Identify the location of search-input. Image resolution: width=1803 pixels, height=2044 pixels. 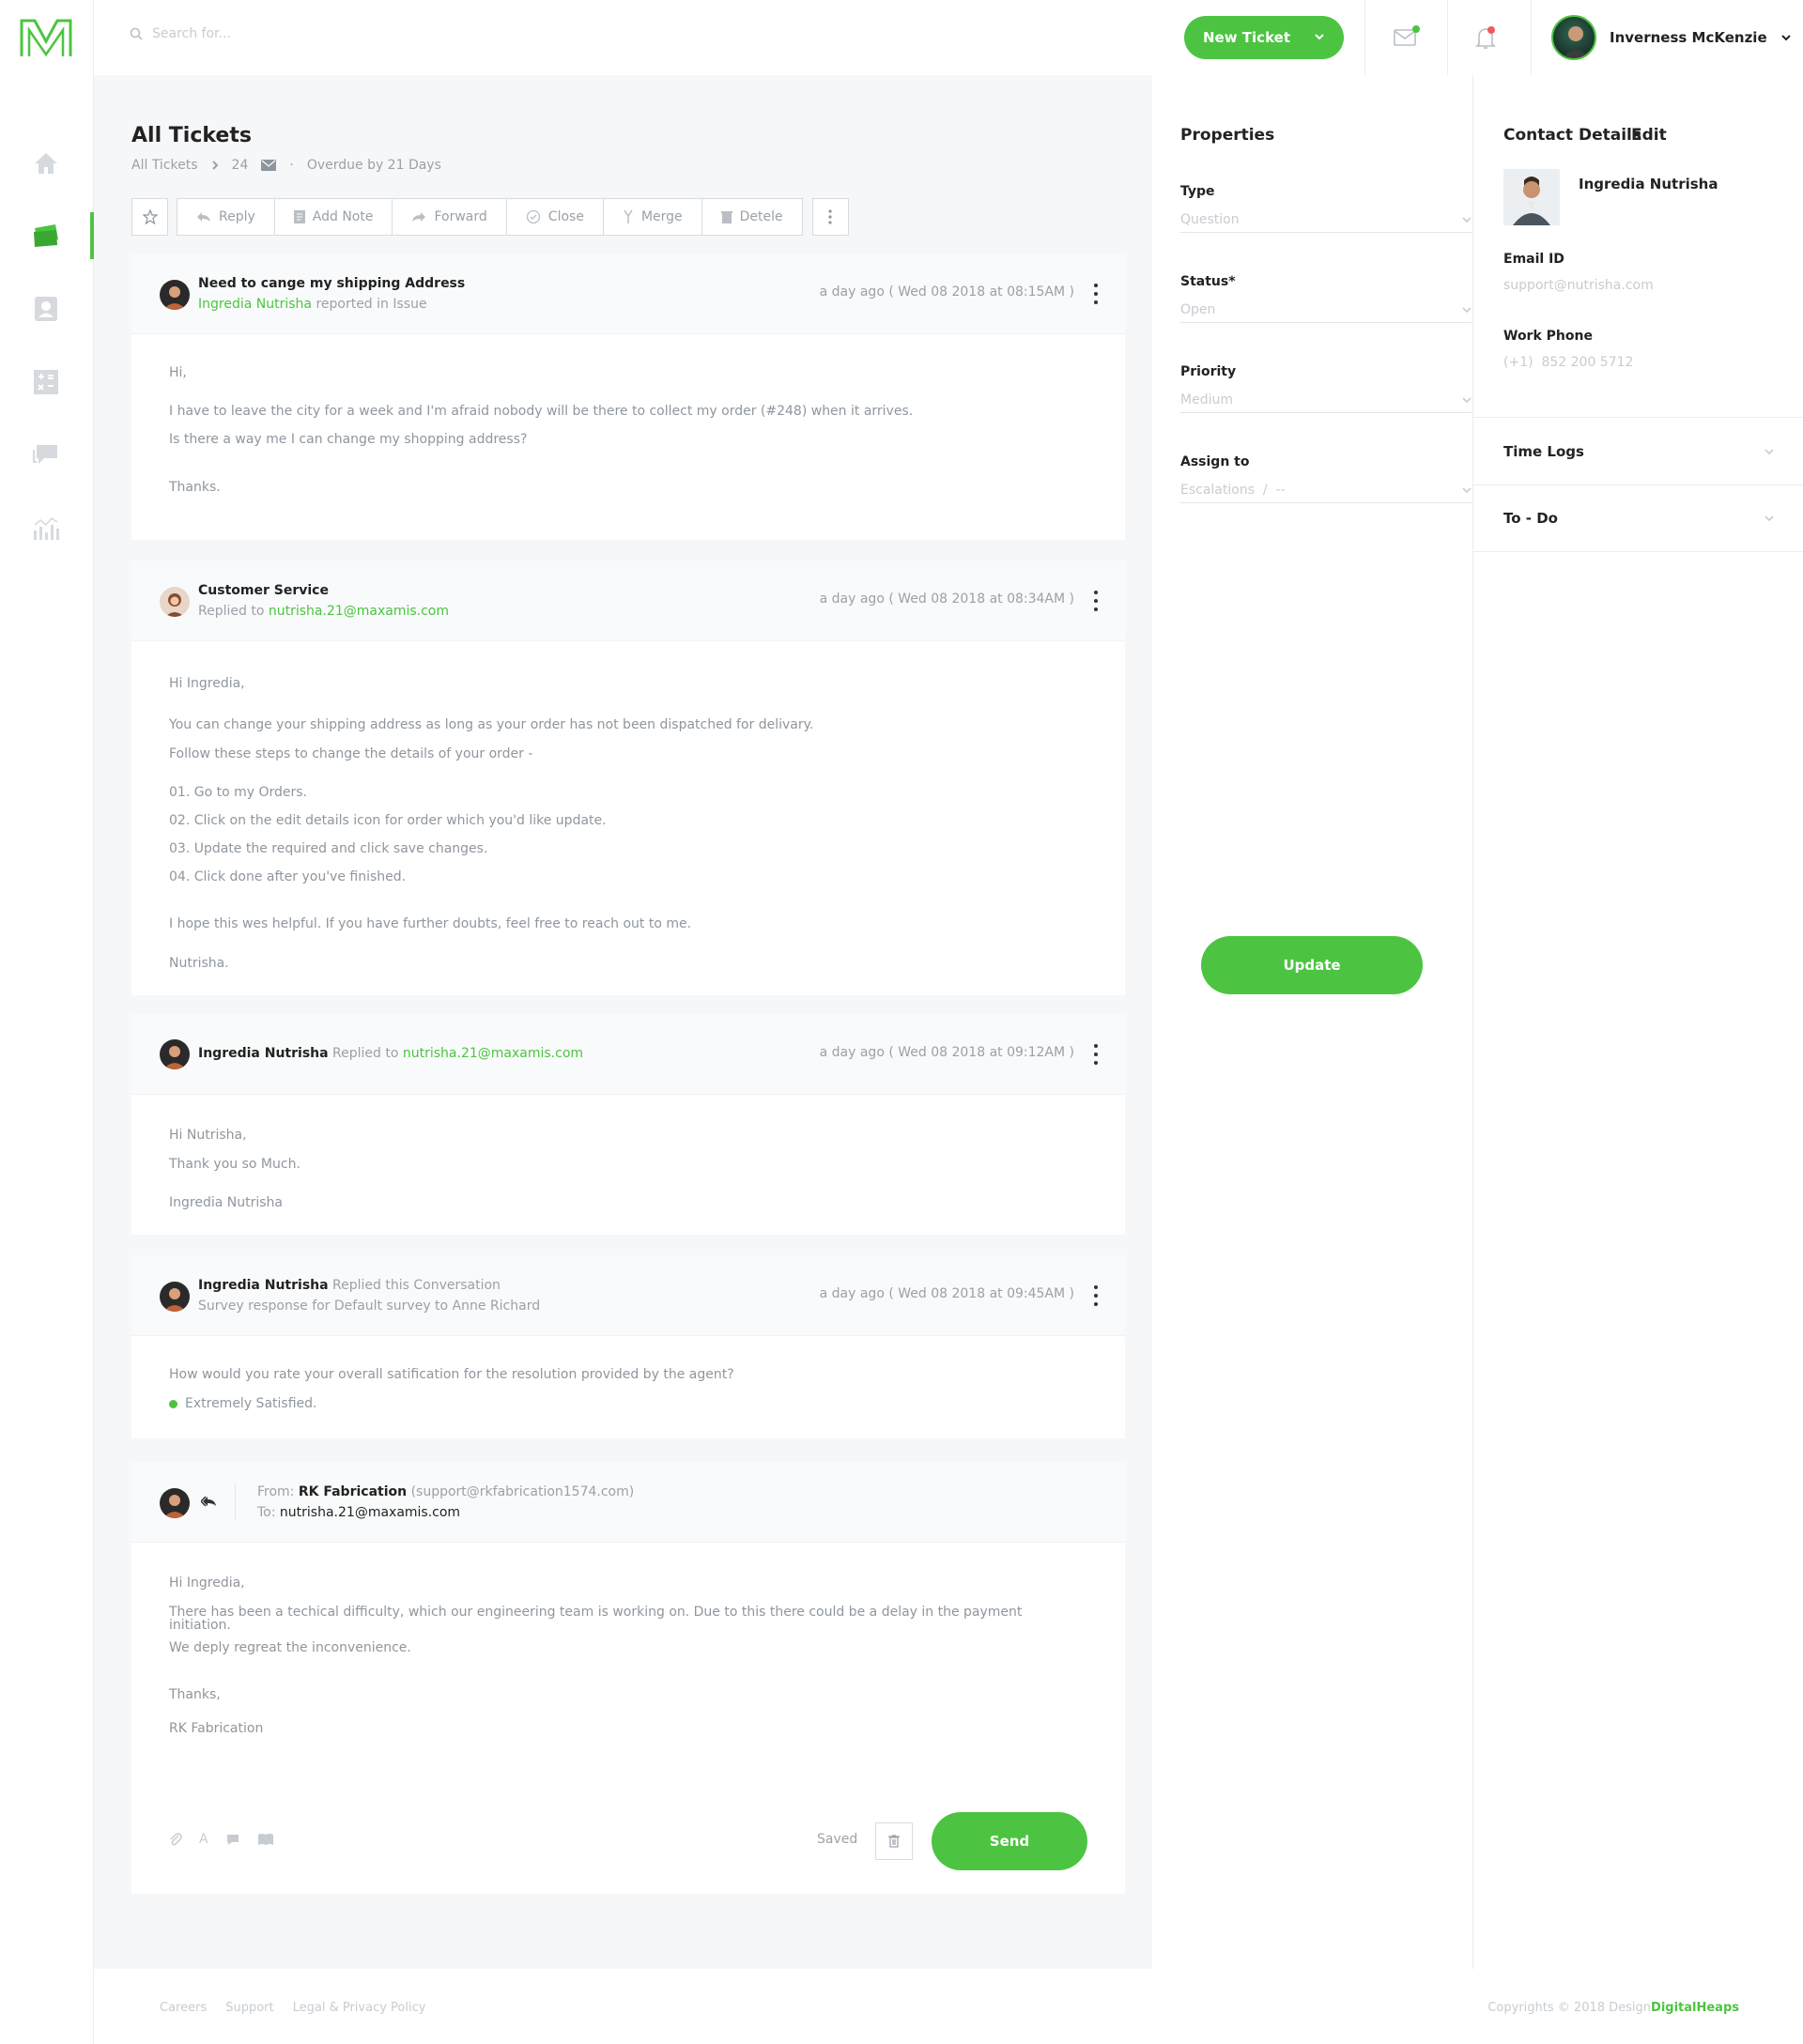
(293, 33).